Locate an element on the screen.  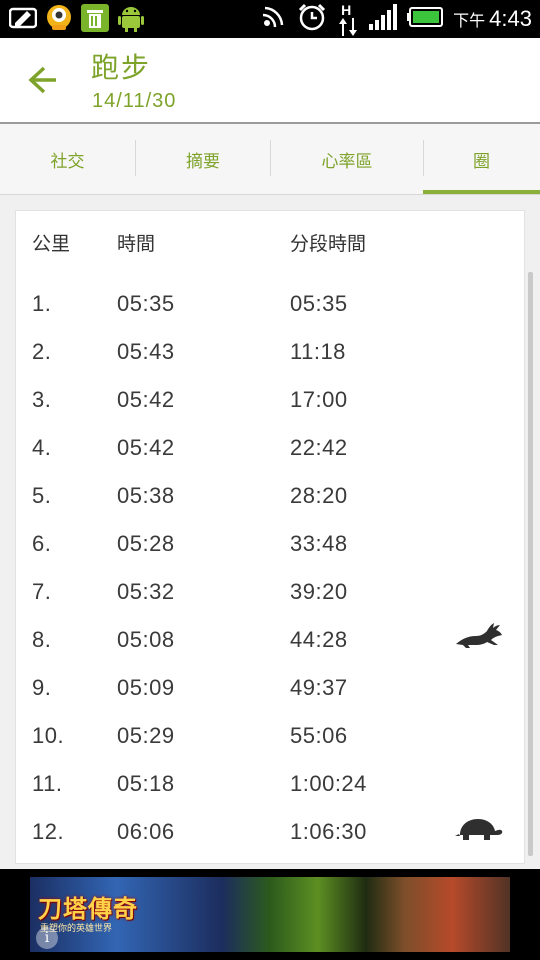
tab-bar: 社交 摘要 心率區 圈 is located at coordinates (270, 159).